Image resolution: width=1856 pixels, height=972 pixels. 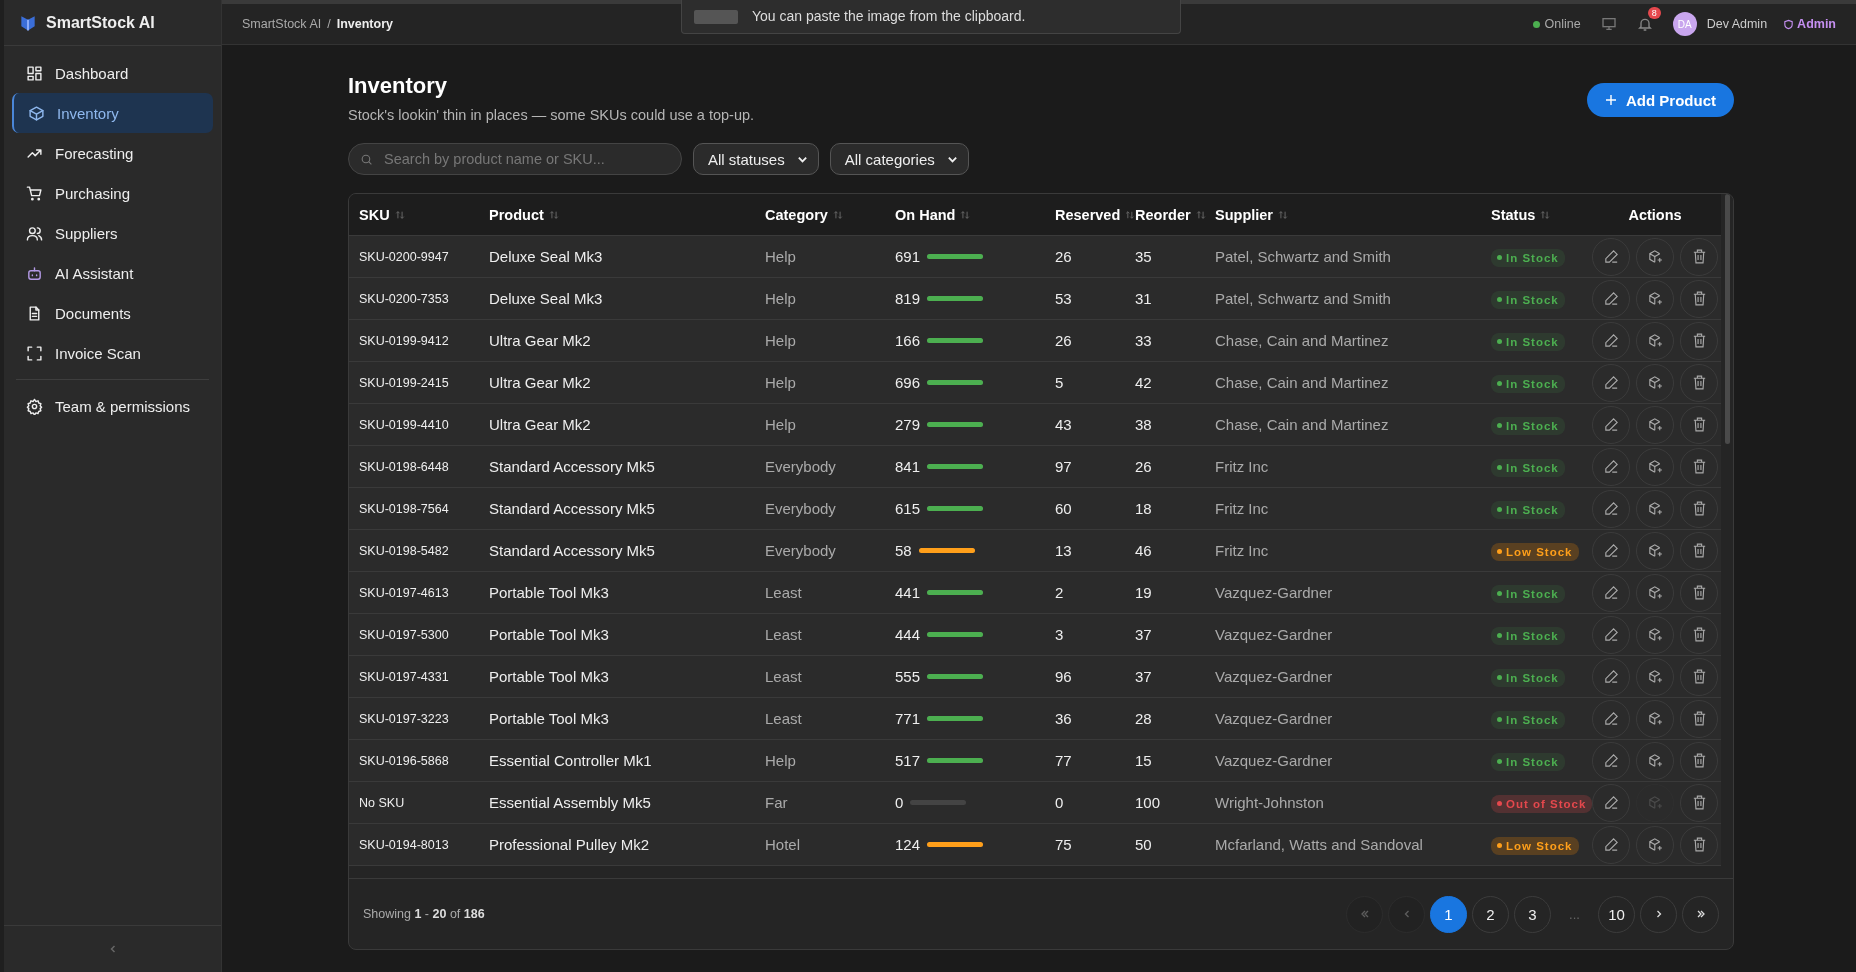 I want to click on reorder-cell-text: 35, so click(x=1144, y=256).